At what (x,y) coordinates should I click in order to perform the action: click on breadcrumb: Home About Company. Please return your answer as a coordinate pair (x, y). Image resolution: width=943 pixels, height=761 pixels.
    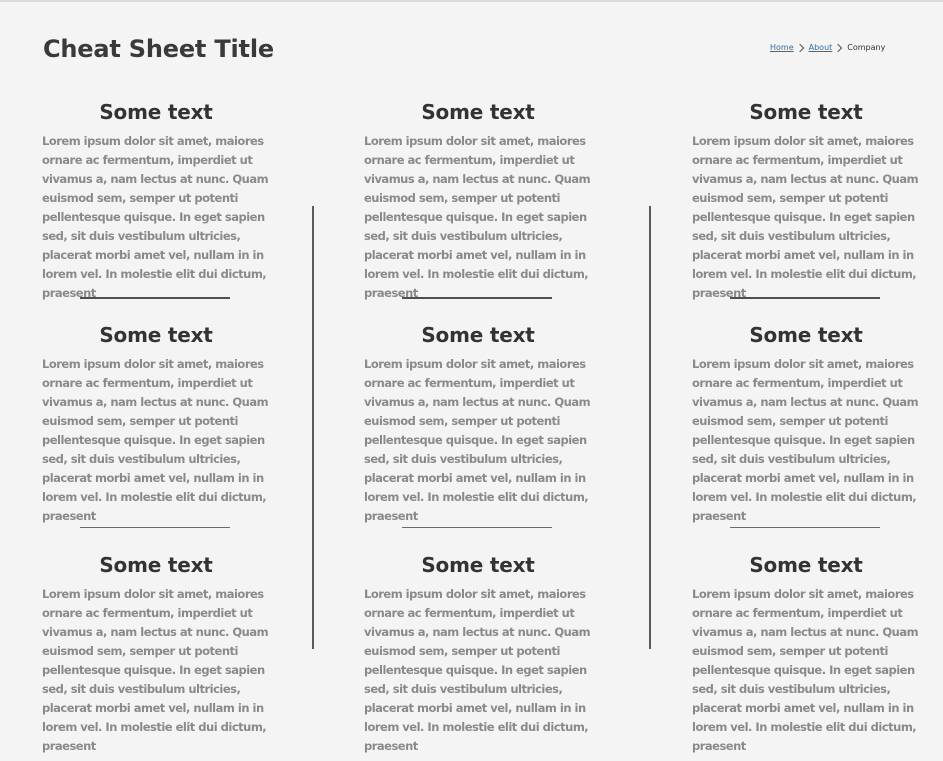
    Looking at the image, I should click on (827, 48).